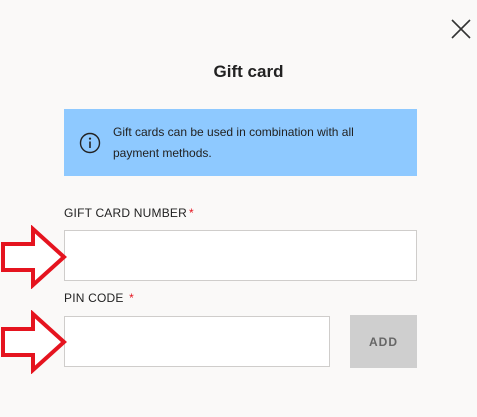  Describe the element at coordinates (197, 341) in the screenshot. I see `pin-code-input` at that location.